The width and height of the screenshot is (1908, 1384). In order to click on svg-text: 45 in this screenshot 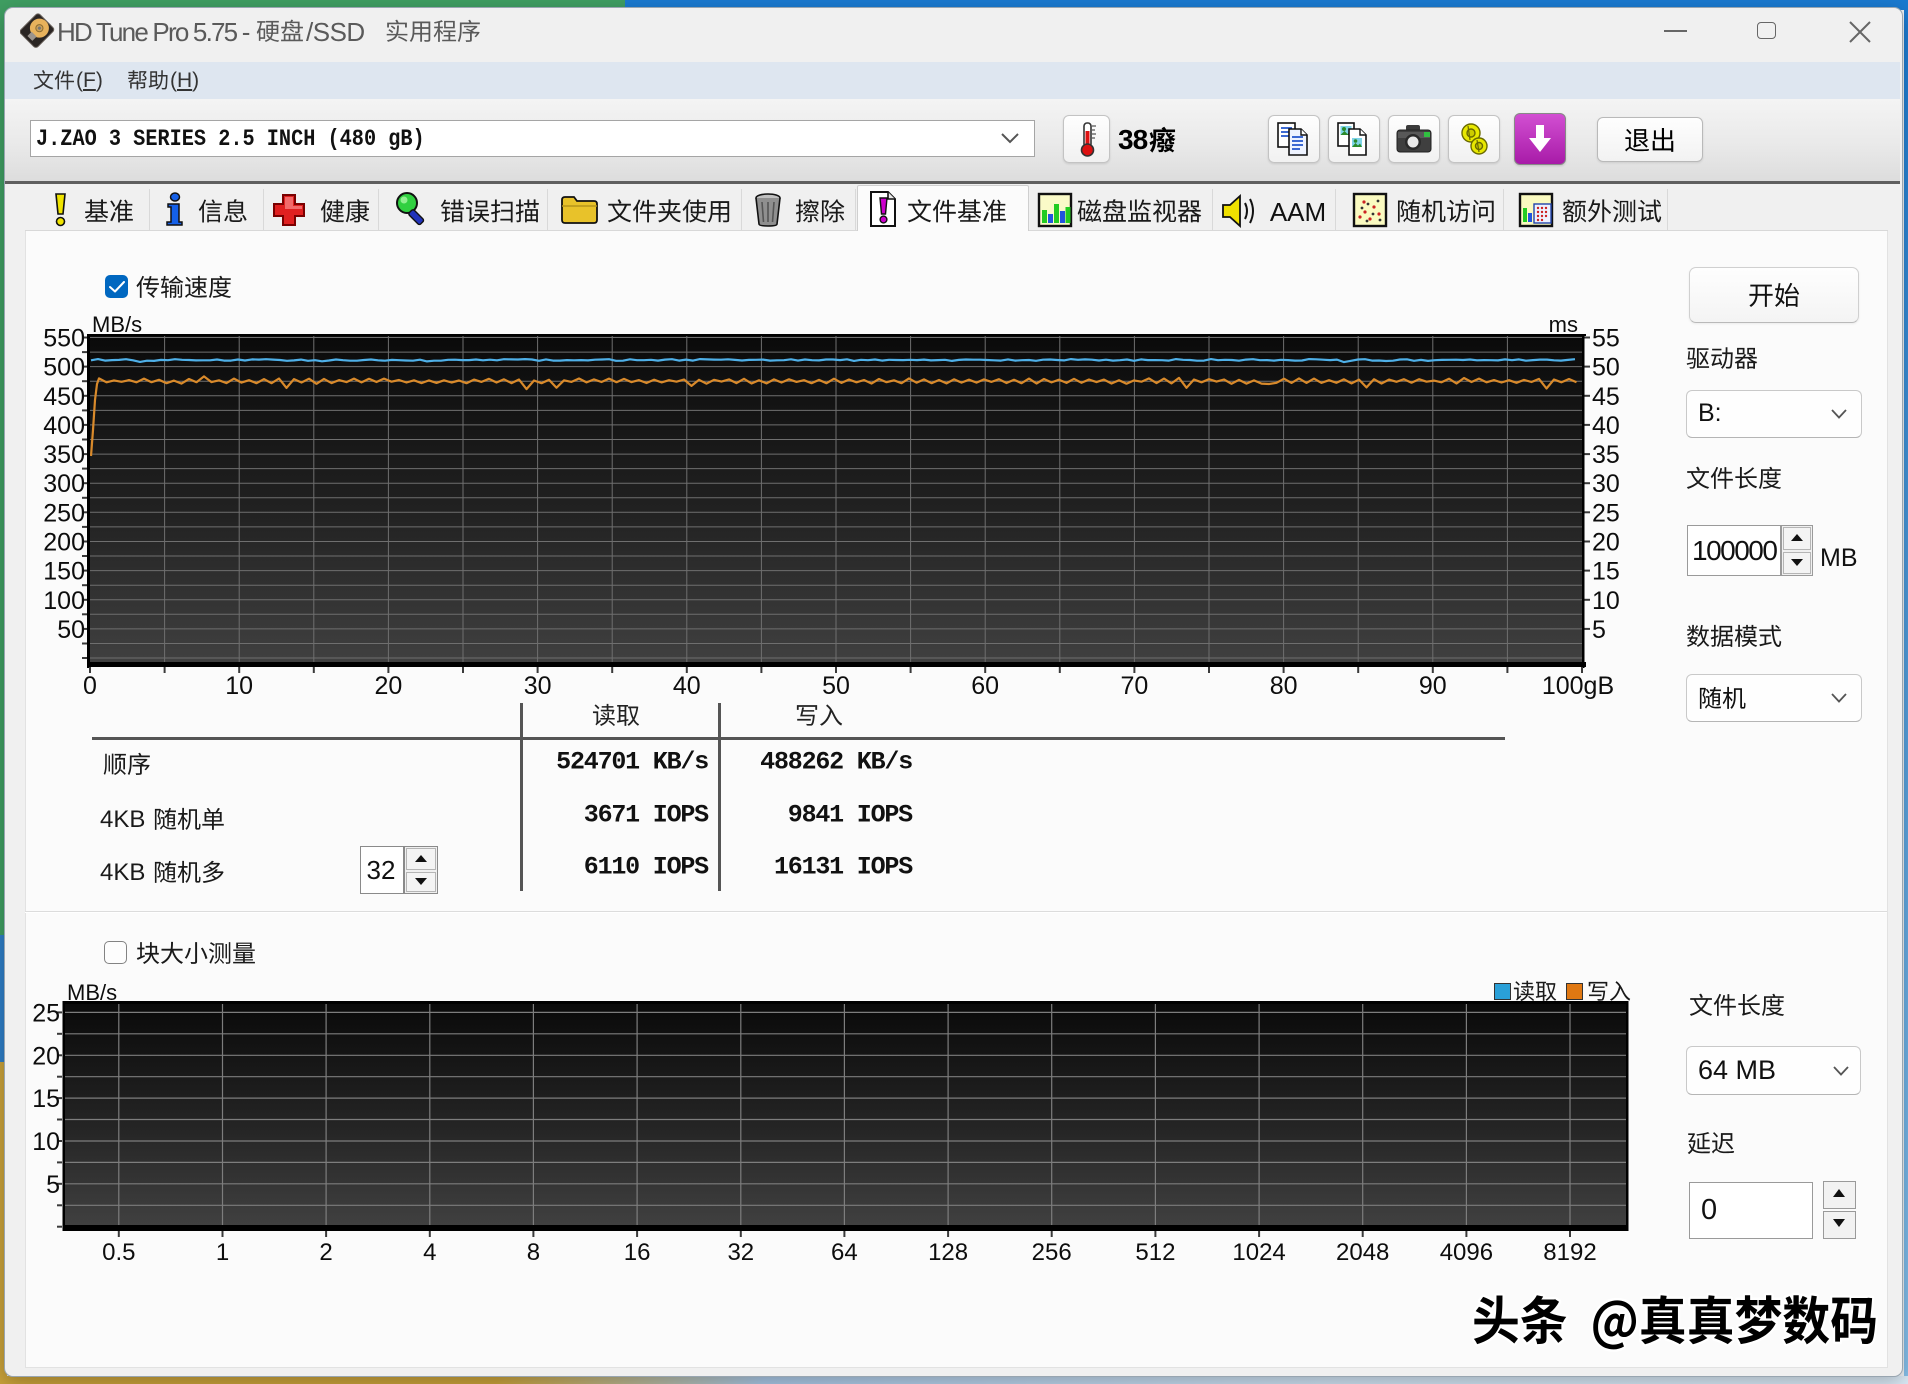, I will do `click(1606, 397)`.